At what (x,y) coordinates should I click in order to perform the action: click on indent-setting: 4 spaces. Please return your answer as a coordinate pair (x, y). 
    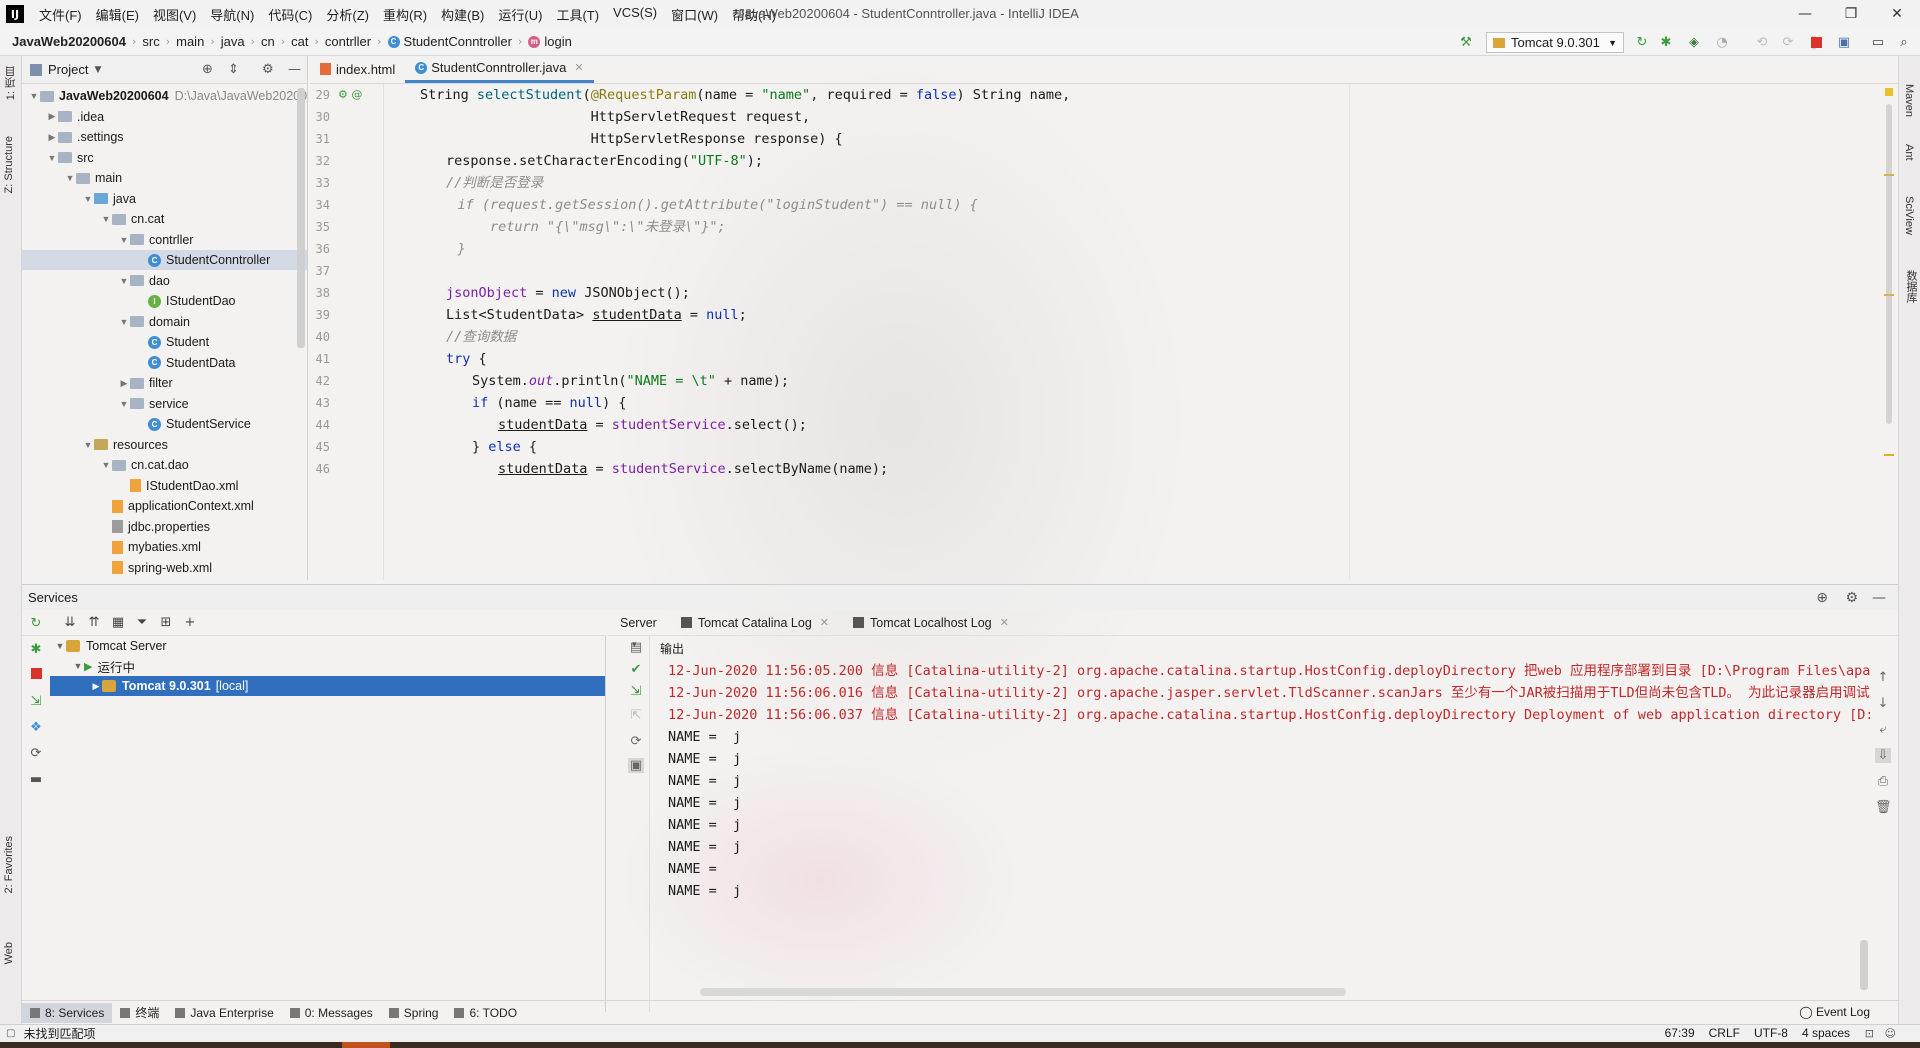
    Looking at the image, I should click on (1826, 1033).